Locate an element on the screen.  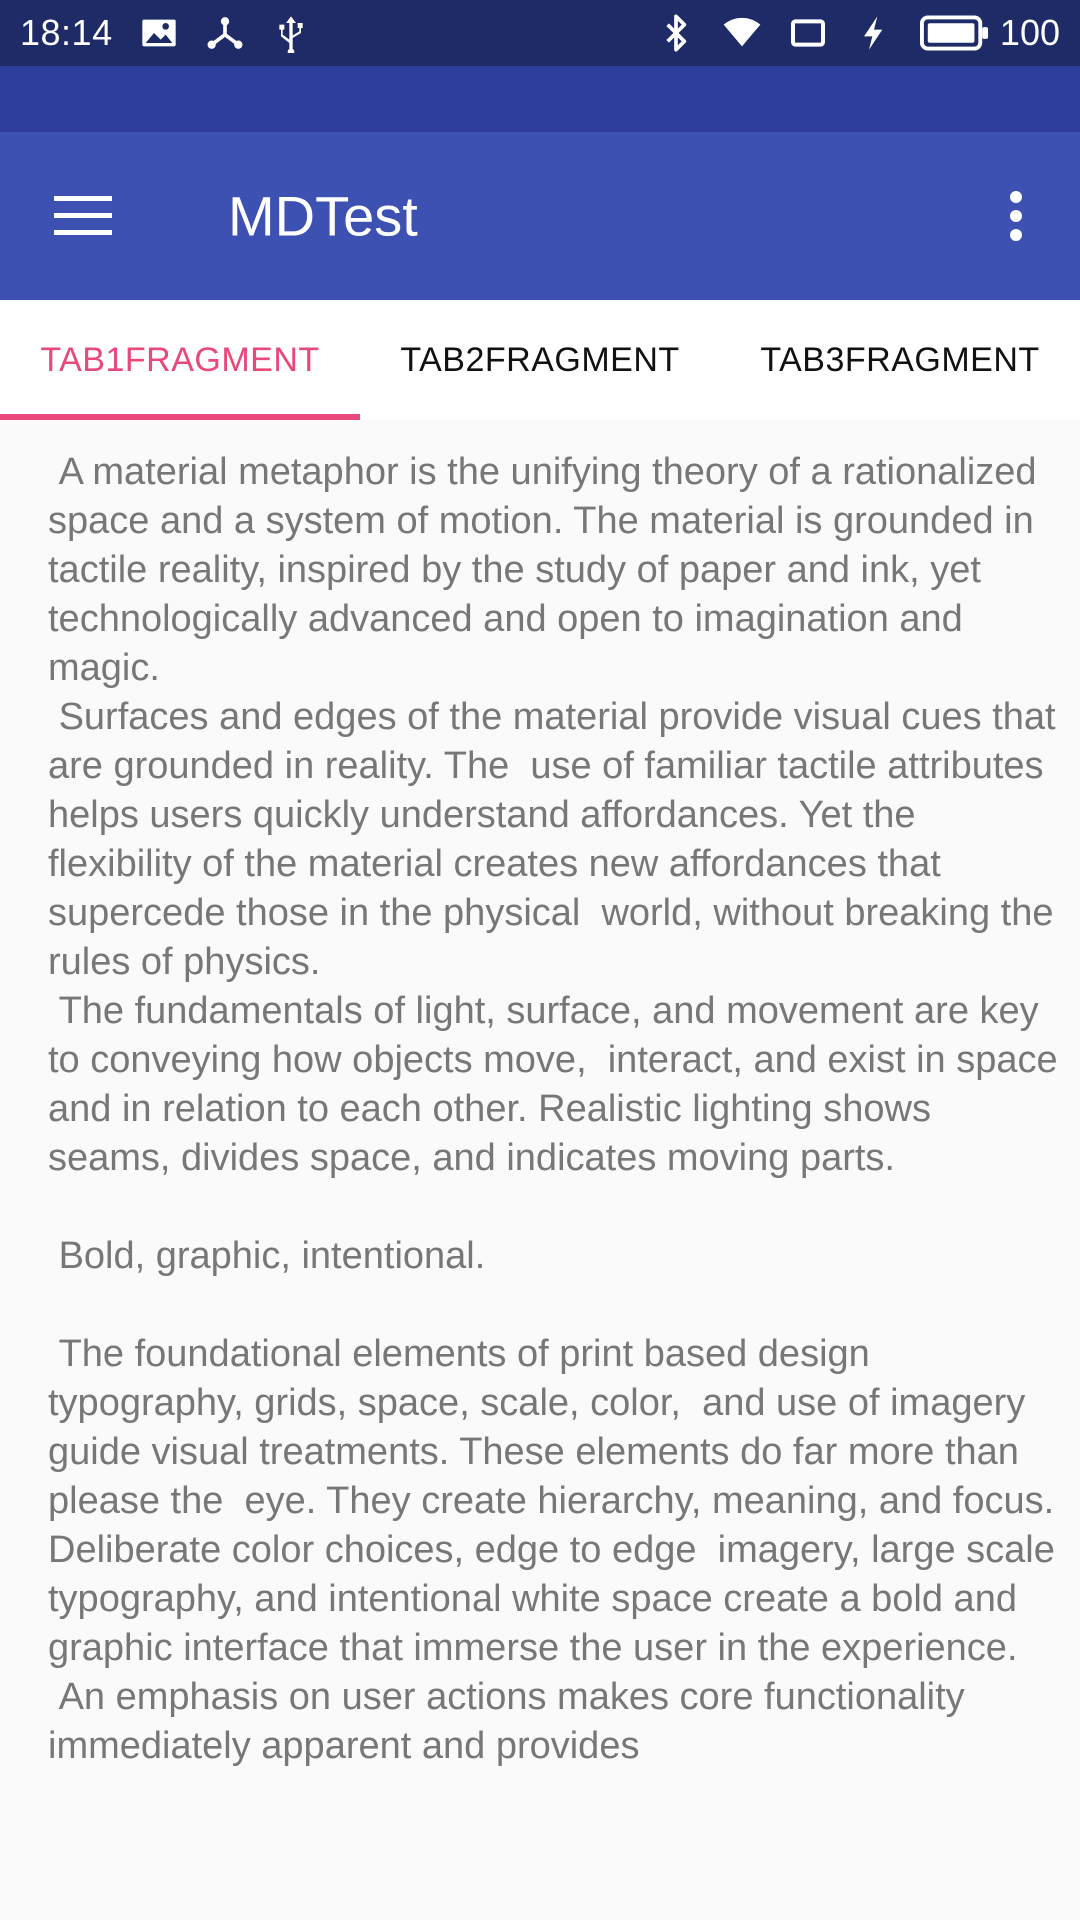
hamburger-menu-icon is located at coordinates (83, 215).